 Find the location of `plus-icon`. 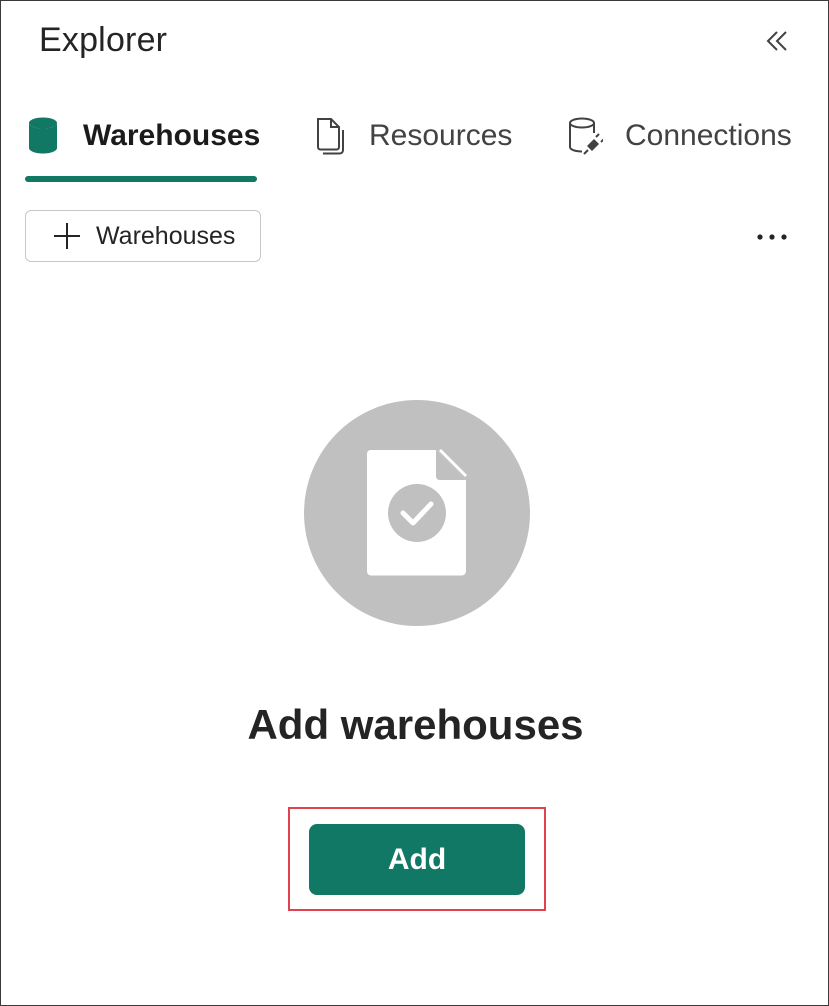

plus-icon is located at coordinates (67, 236).